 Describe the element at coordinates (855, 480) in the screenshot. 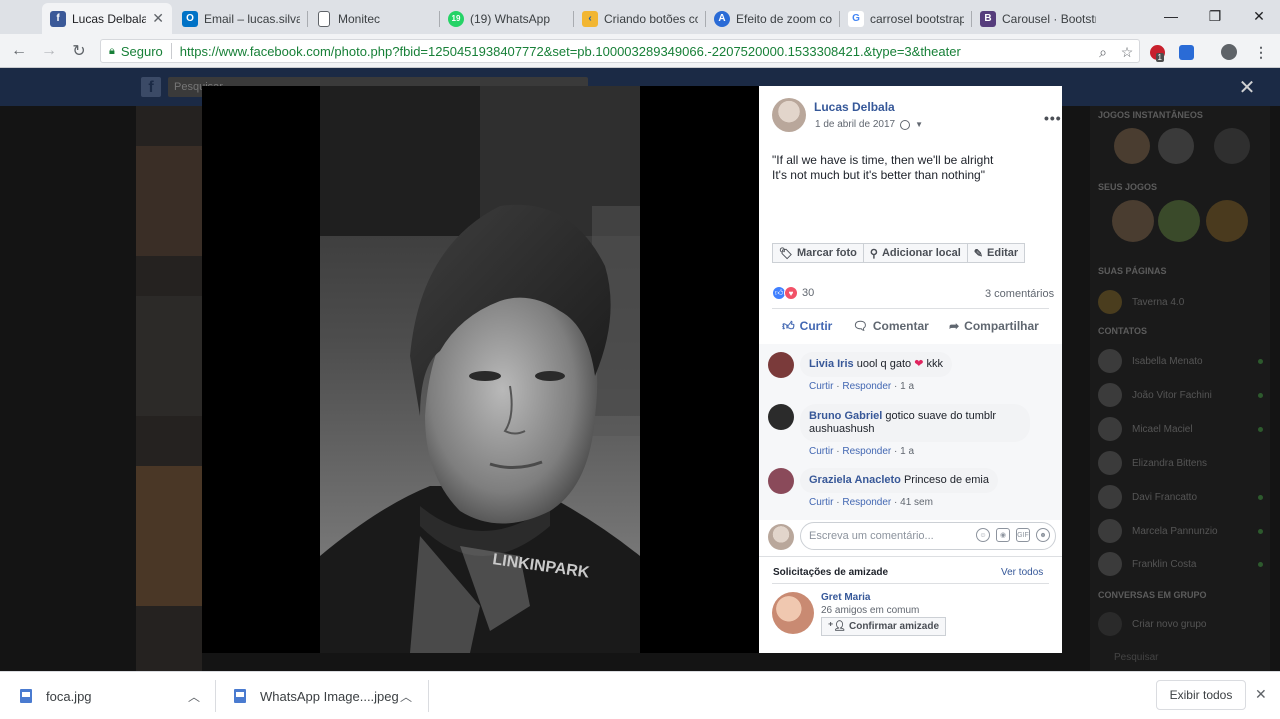

I see `commenter-name: Graziela Anacleto` at that location.